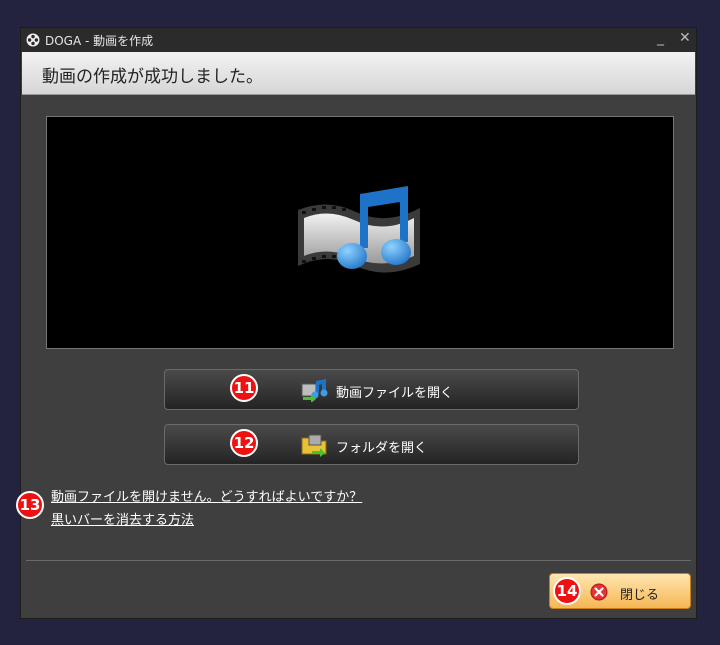 This screenshot has width=720, height=645. What do you see at coordinates (244, 388) in the screenshot?
I see `callout-11: 11` at bounding box center [244, 388].